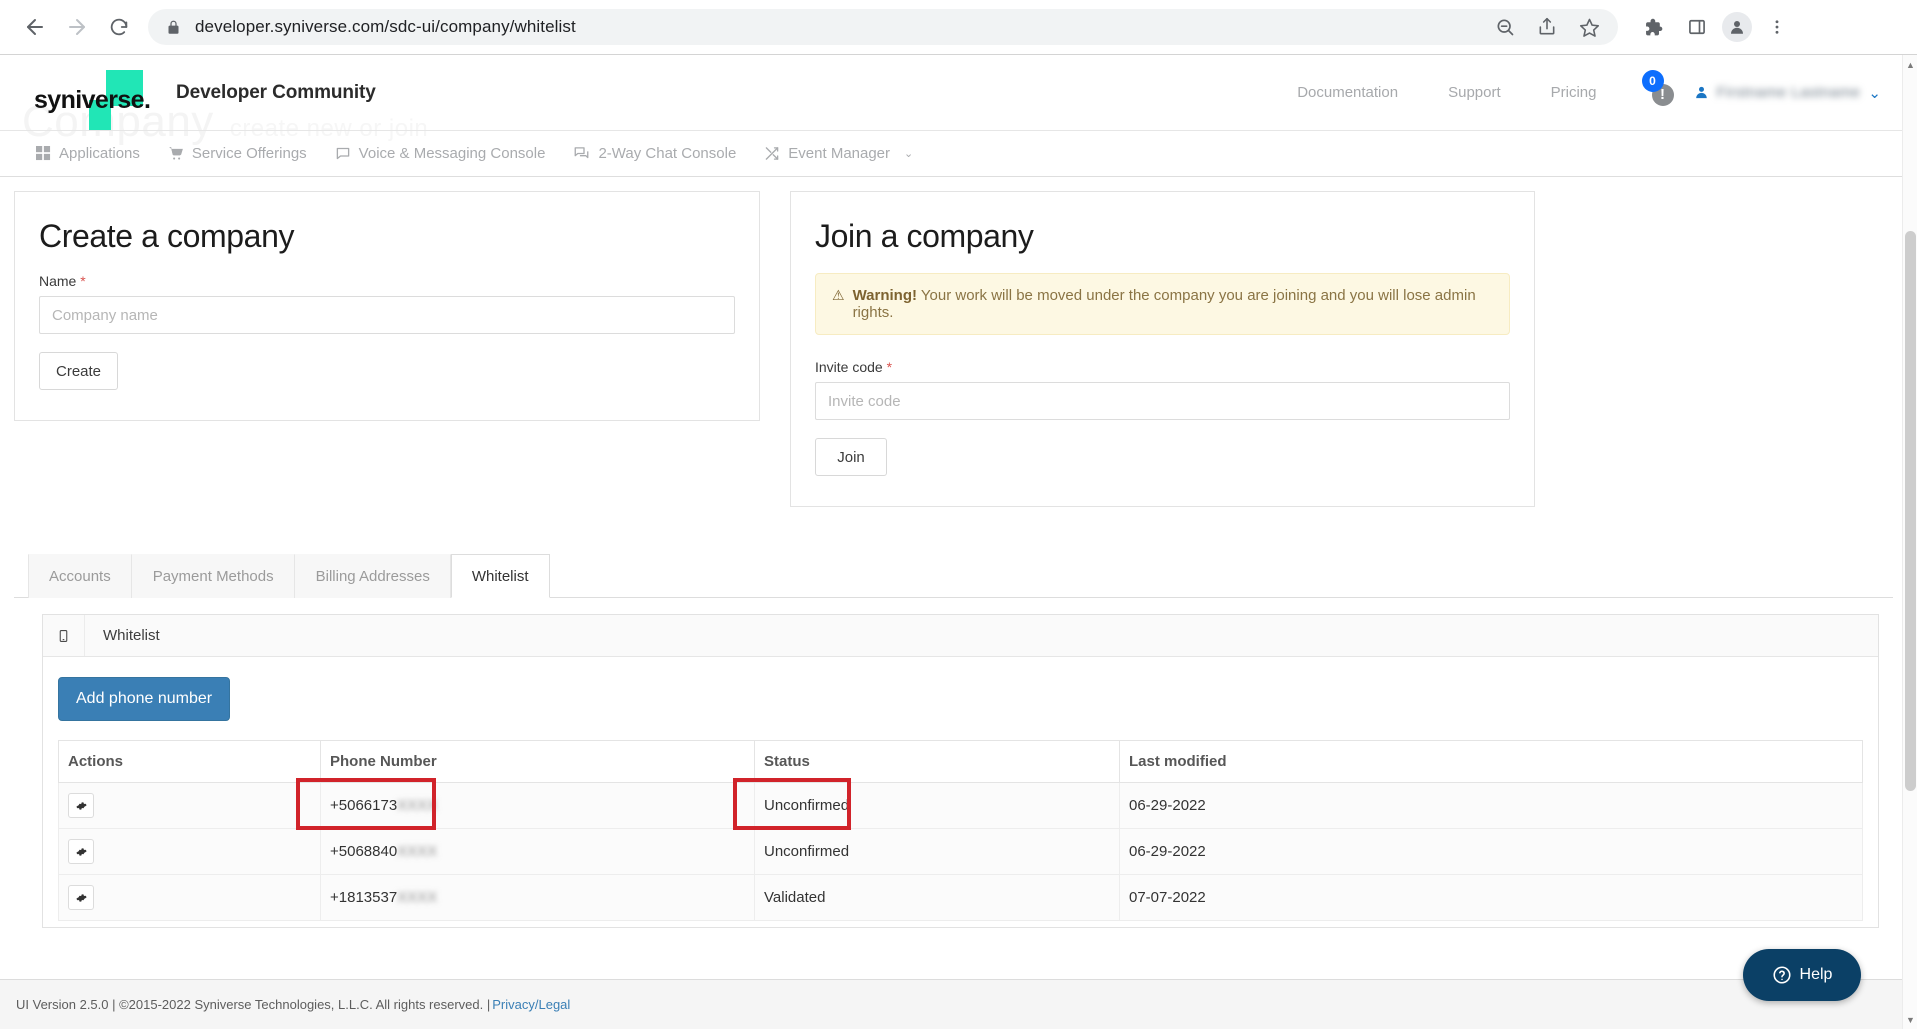 This screenshot has height=1029, width=1917. What do you see at coordinates (851, 457) in the screenshot?
I see `join-button: Join` at bounding box center [851, 457].